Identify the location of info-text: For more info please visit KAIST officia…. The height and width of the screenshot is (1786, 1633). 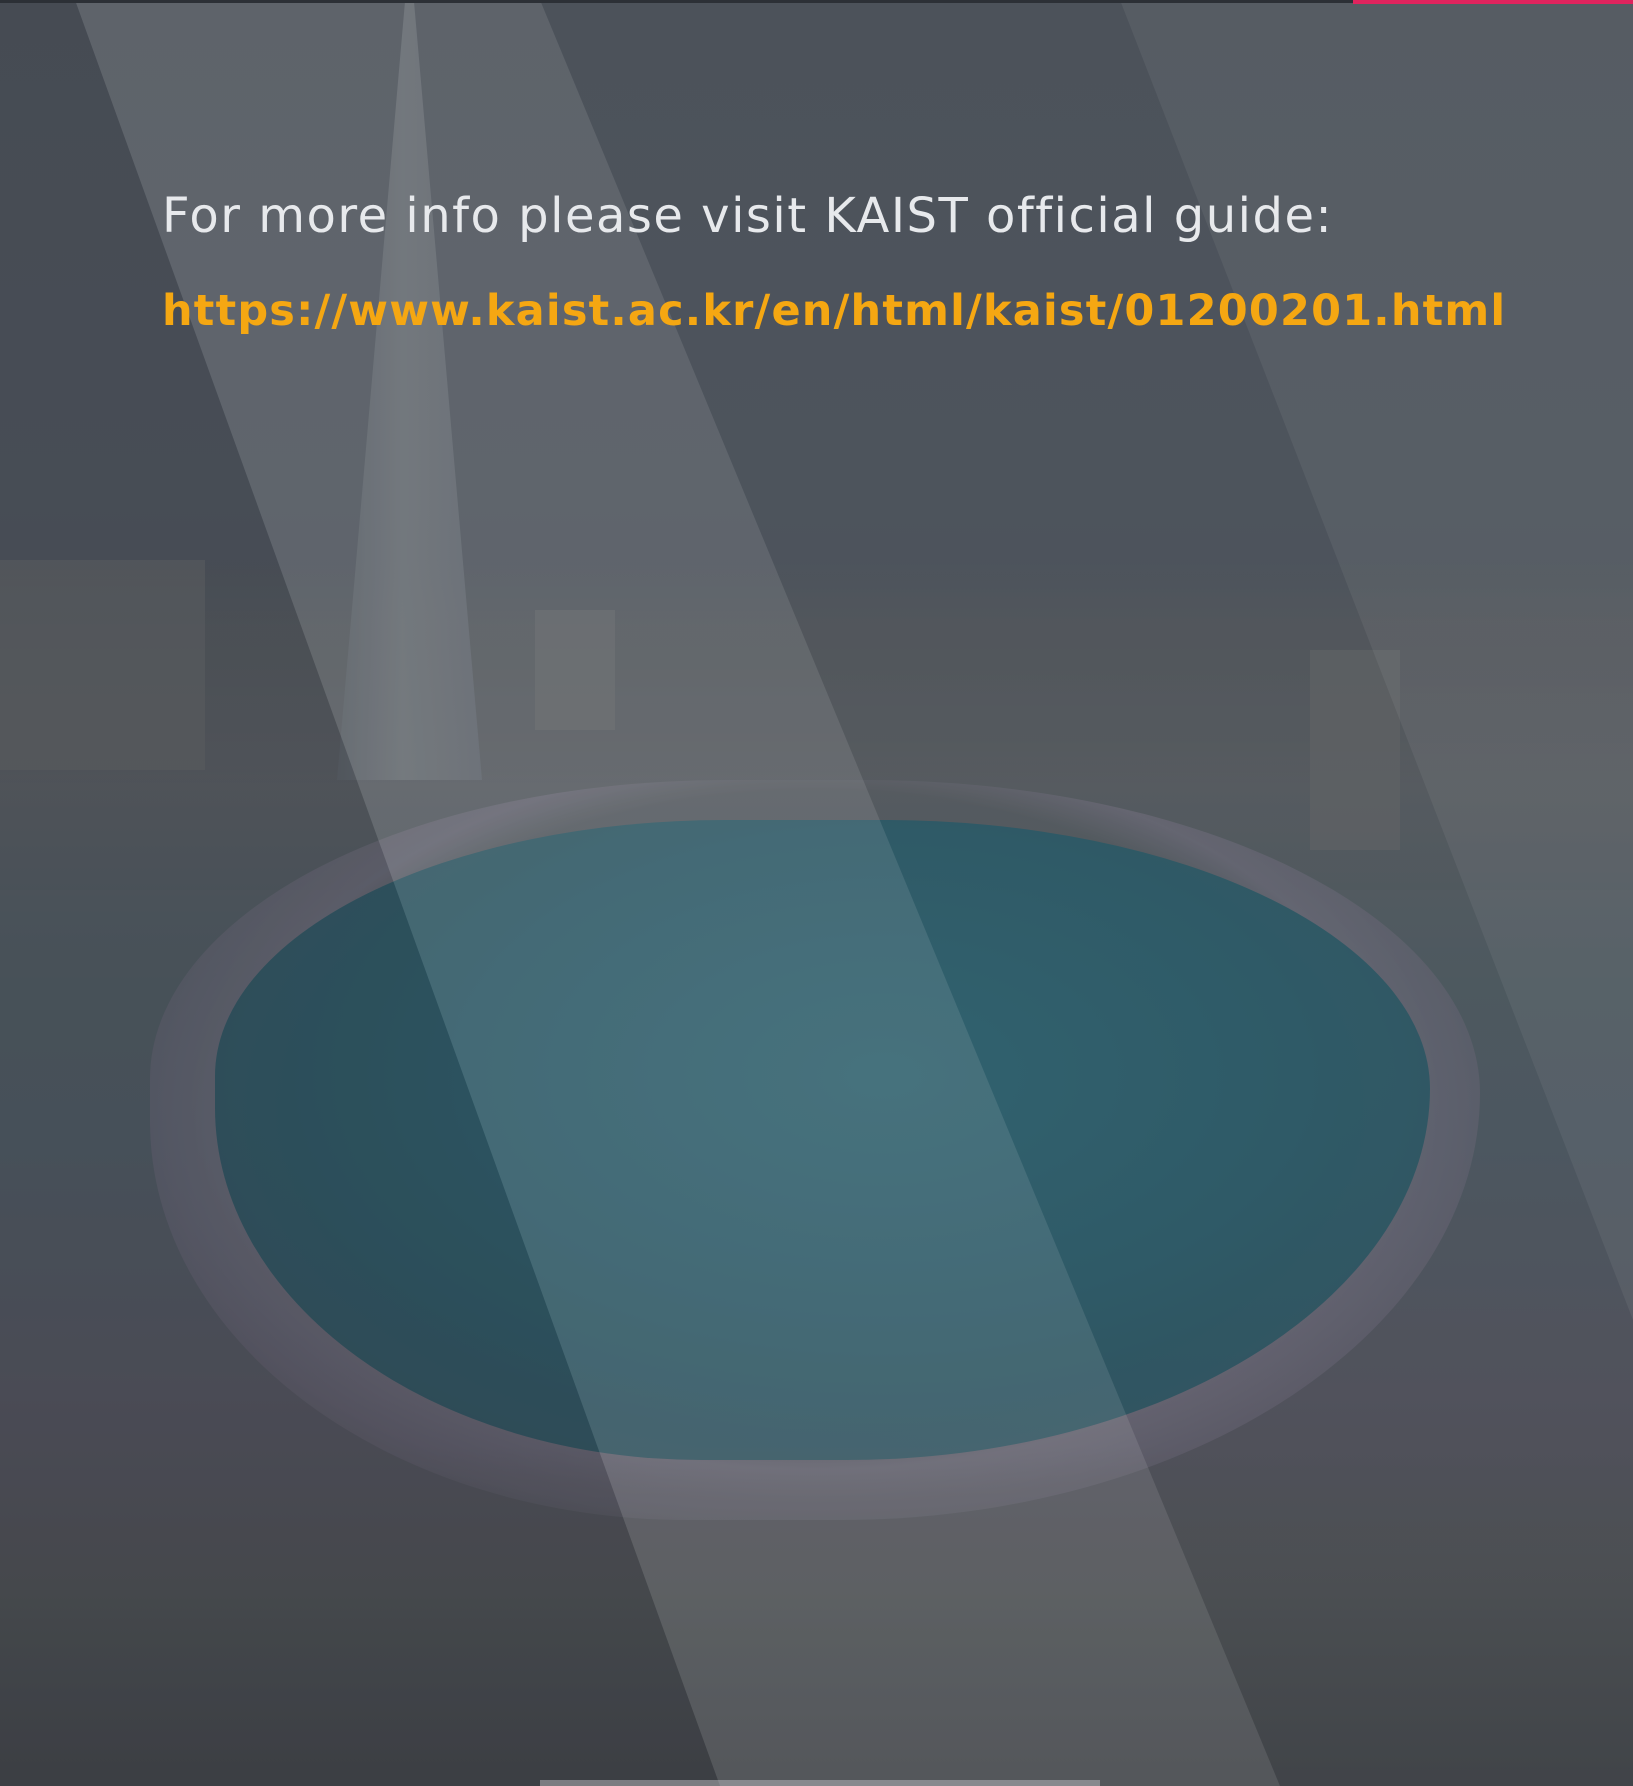
(748, 216).